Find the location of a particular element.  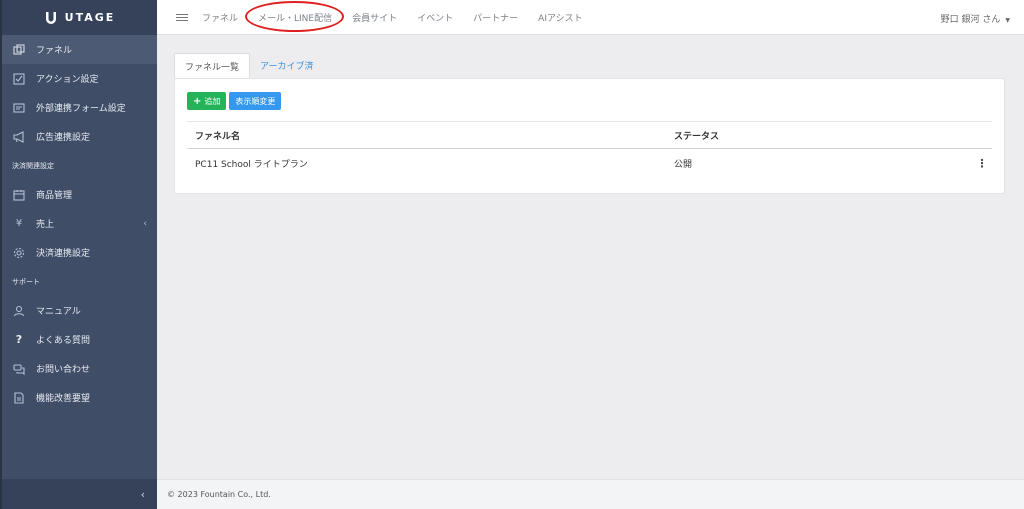

funnel-table: ファネル名 ステータス PC11 School ライトプラン 公開 ⋮ is located at coordinates (589, 149).